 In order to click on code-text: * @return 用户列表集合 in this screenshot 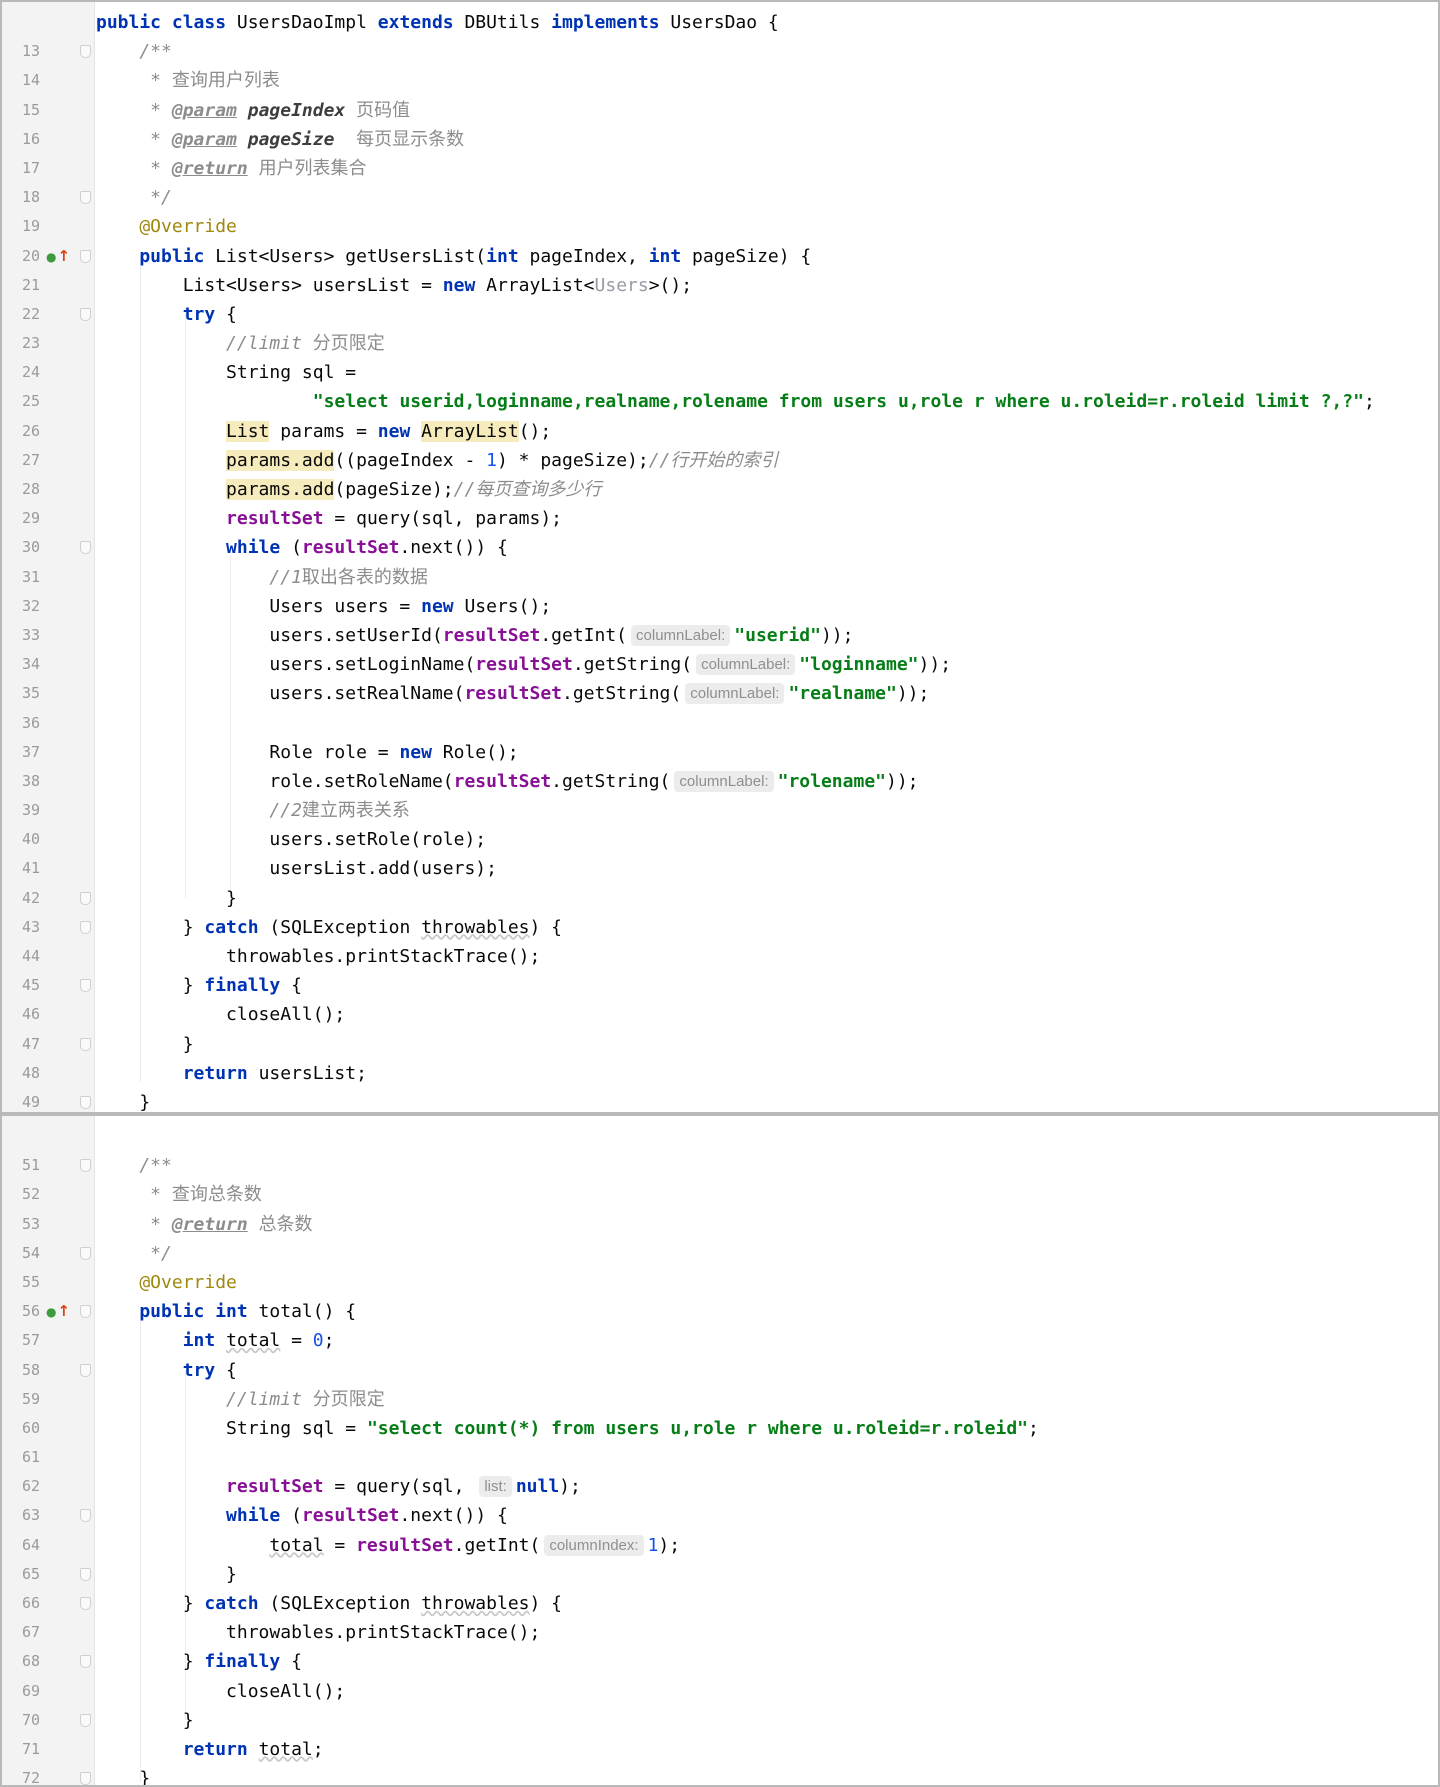, I will do `click(231, 168)`.